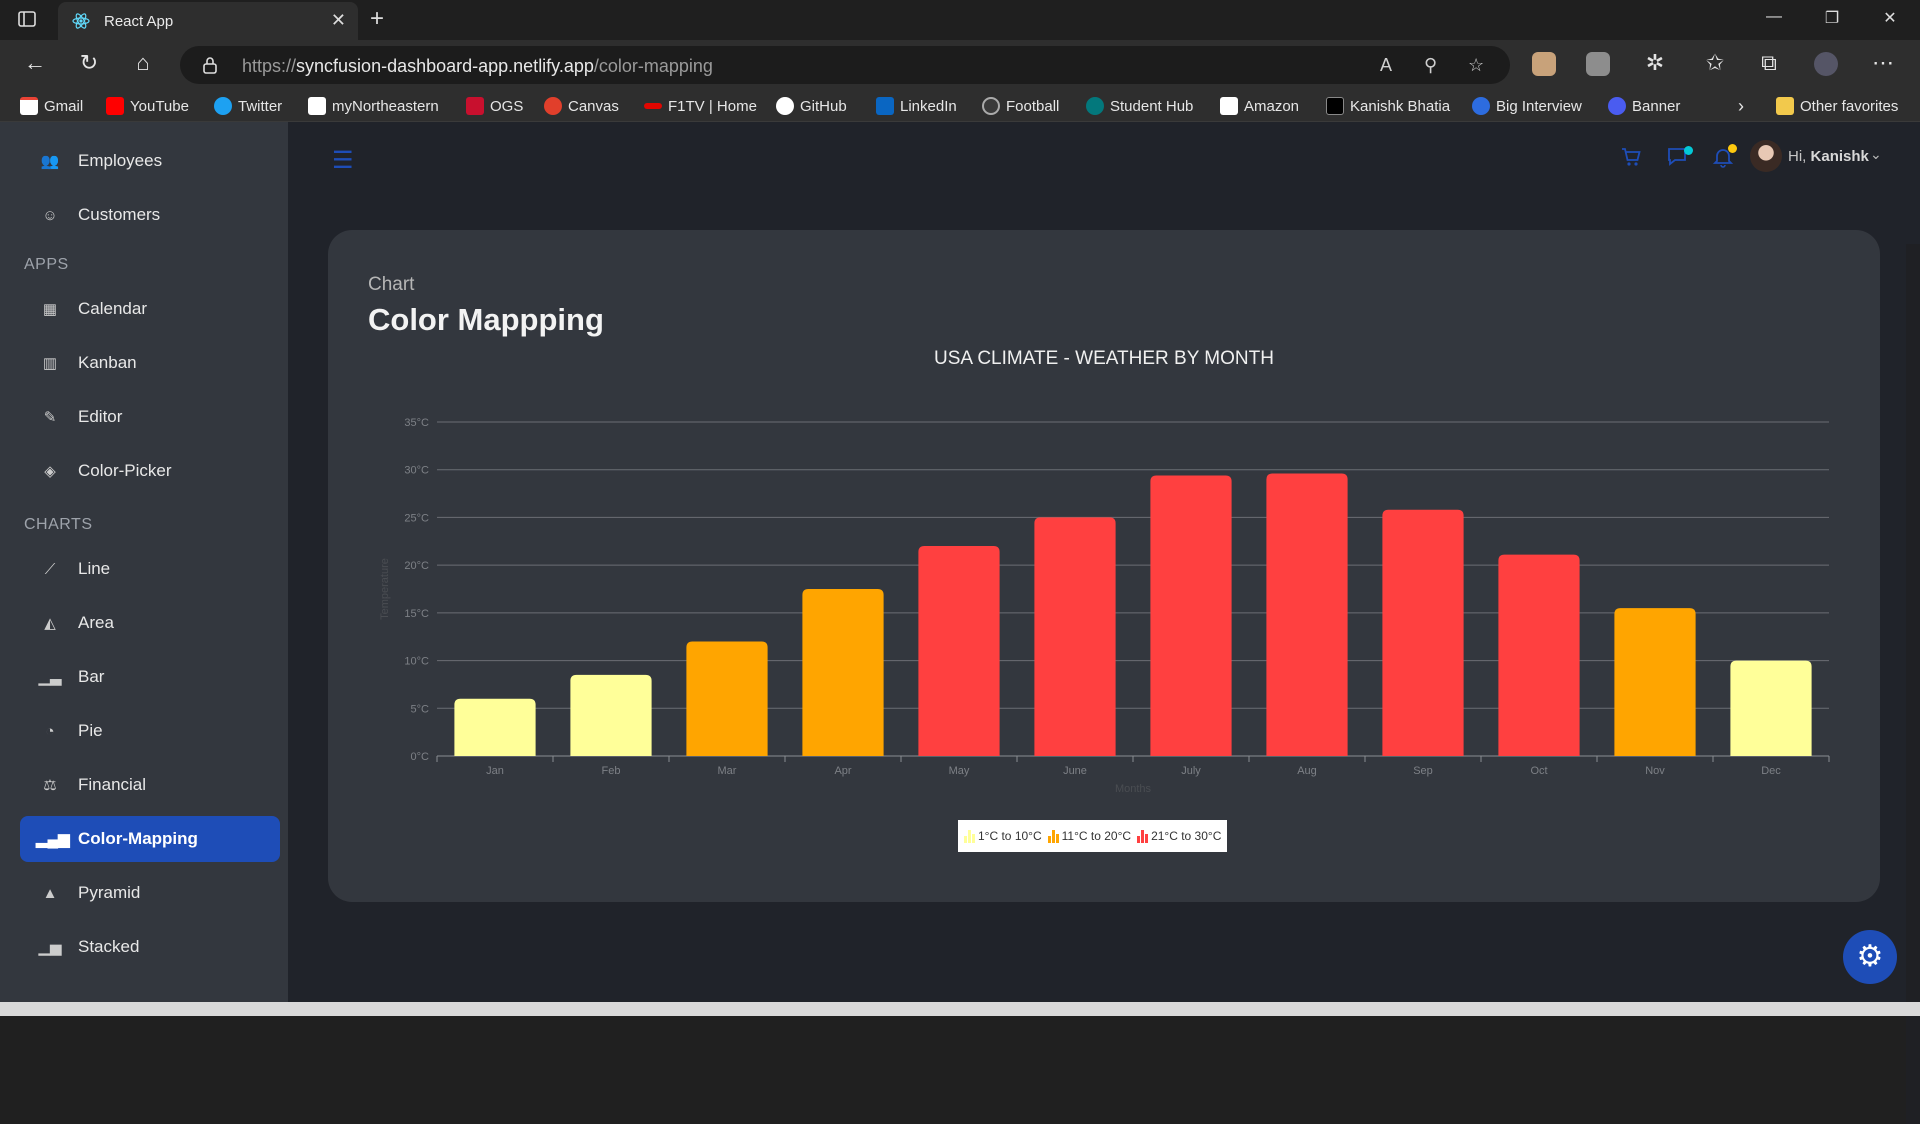 The image size is (1920, 1124). What do you see at coordinates (150, 471) in the screenshot?
I see `sidebar-item-color-picker: ◈ Color-Picker` at bounding box center [150, 471].